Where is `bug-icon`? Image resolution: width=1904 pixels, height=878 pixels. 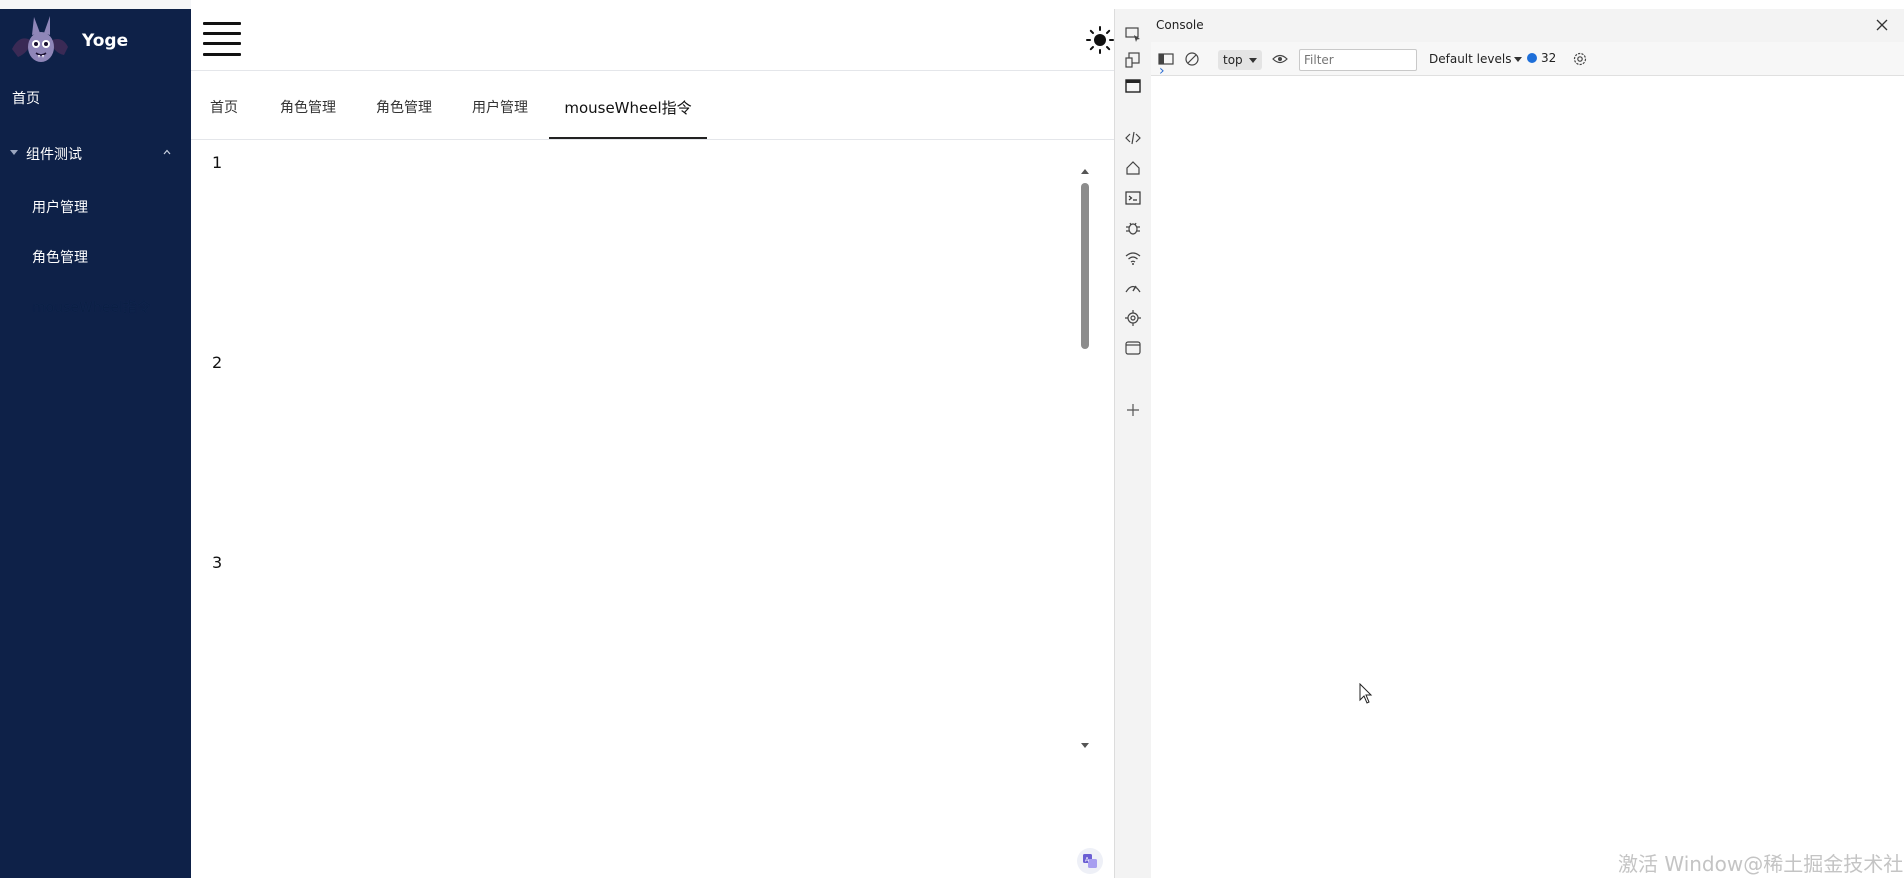
bug-icon is located at coordinates (1133, 228).